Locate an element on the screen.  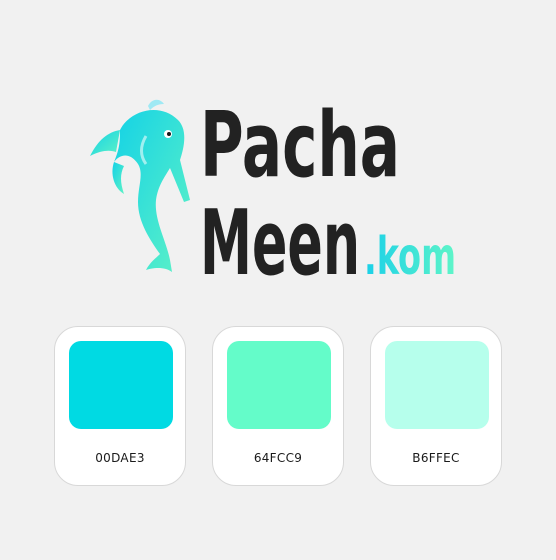
color-code: B6FFEC is located at coordinates (436, 458).